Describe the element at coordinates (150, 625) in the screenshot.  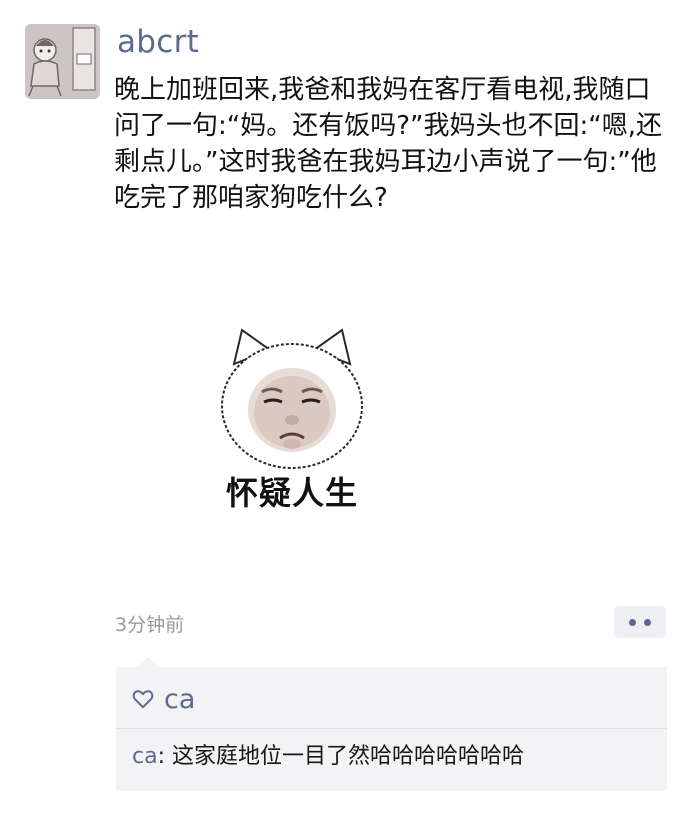
I see `post-timestamp: 3分钟前` at that location.